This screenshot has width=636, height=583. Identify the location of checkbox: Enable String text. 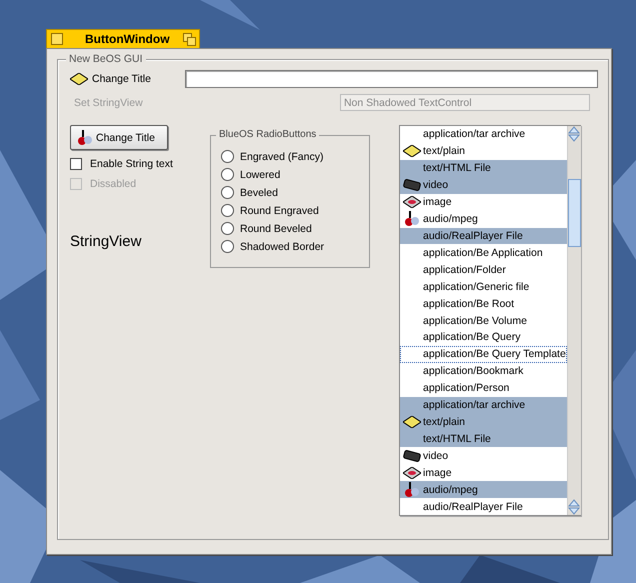
(140, 164).